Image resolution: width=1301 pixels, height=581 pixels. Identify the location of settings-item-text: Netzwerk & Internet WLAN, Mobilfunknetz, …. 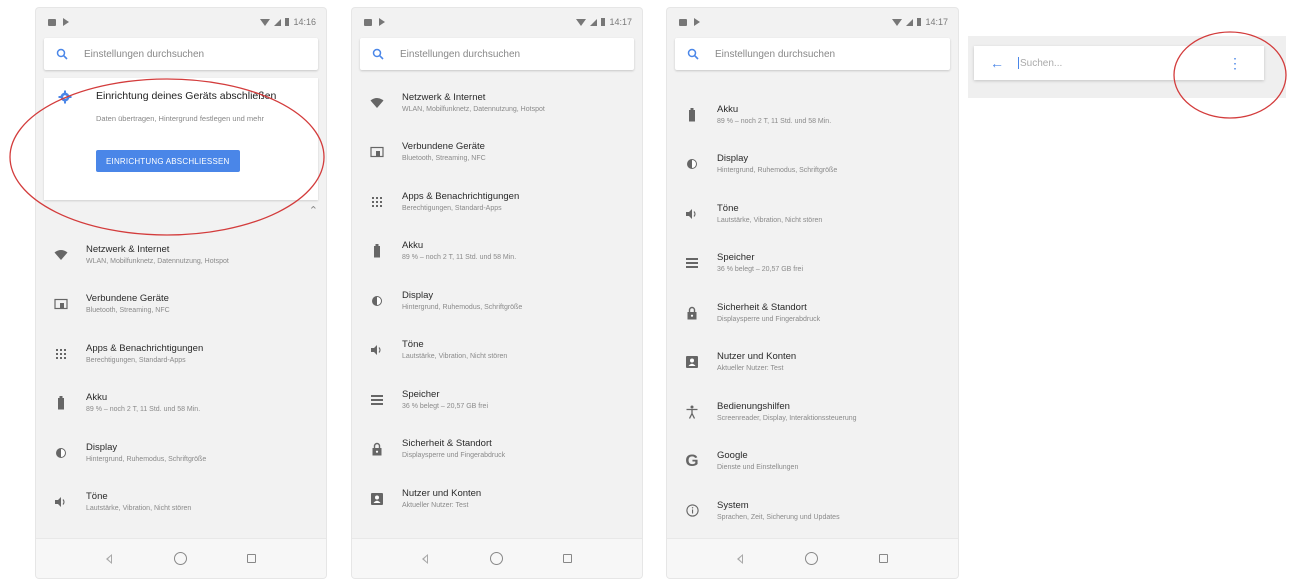
(522, 103).